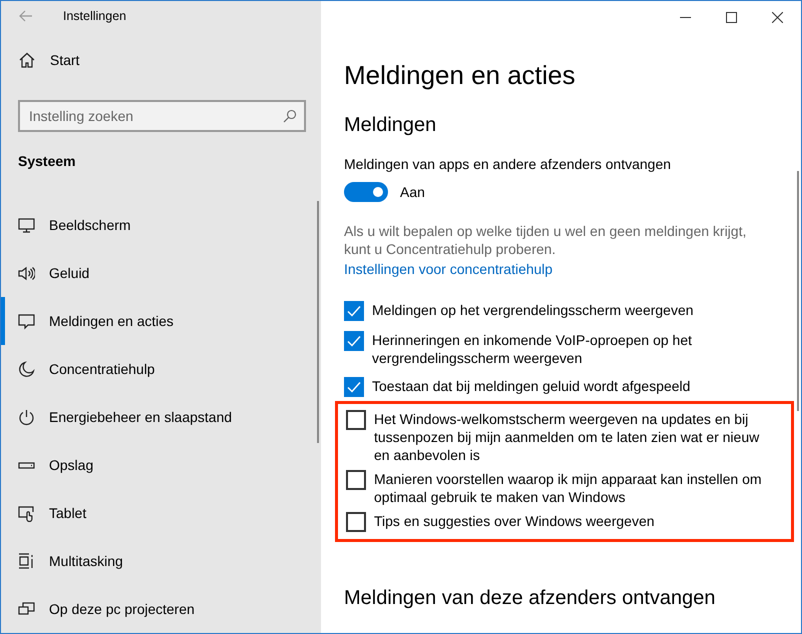 This screenshot has height=634, width=802. Describe the element at coordinates (161, 417) in the screenshot. I see `sidebar-item: Energiebeheer en slaapstand` at that location.